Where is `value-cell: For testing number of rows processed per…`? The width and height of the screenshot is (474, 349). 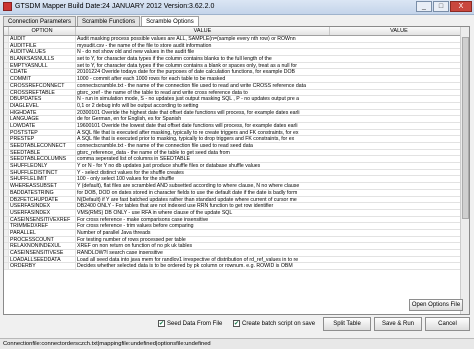 value-cell: For testing number of rows processed per… is located at coordinates (272, 239).